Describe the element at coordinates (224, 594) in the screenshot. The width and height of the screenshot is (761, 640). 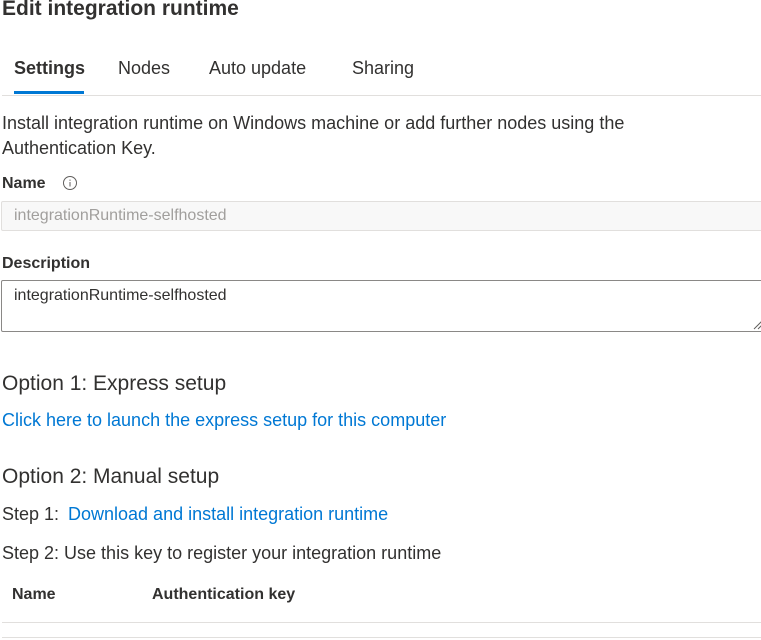
I see `keys-column-authentication-key: Authentication key` at that location.